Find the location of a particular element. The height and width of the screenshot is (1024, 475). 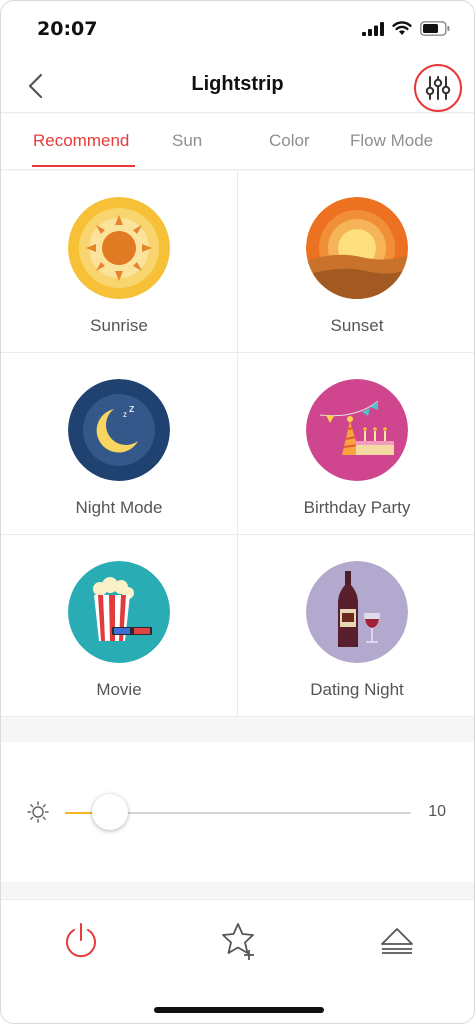

active-tab-indicator is located at coordinates (83, 166).